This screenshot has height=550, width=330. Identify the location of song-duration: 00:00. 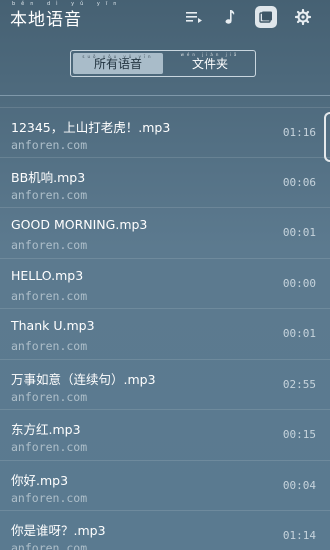
(299, 283).